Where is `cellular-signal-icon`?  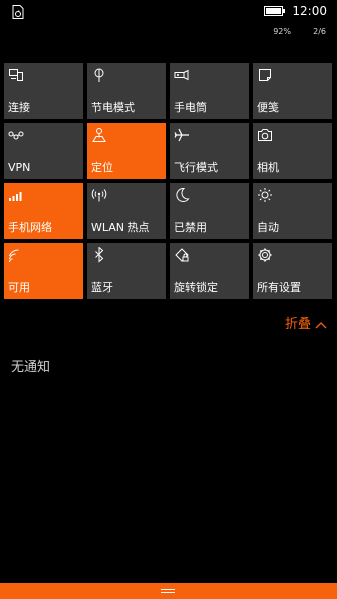 cellular-signal-icon is located at coordinates (15, 196).